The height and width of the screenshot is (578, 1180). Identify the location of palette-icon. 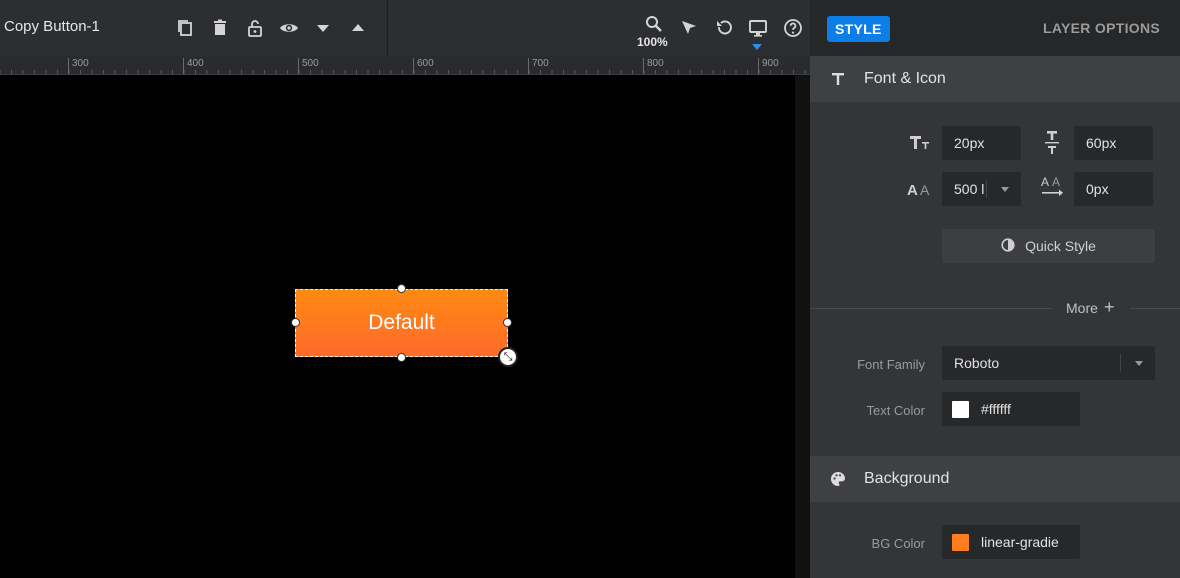
(838, 479).